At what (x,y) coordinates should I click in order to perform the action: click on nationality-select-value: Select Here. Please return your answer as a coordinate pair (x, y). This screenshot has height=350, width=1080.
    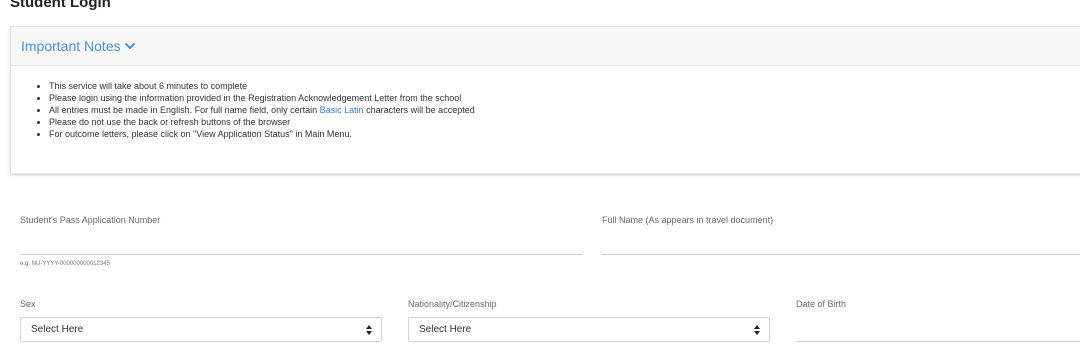
    Looking at the image, I should click on (445, 329).